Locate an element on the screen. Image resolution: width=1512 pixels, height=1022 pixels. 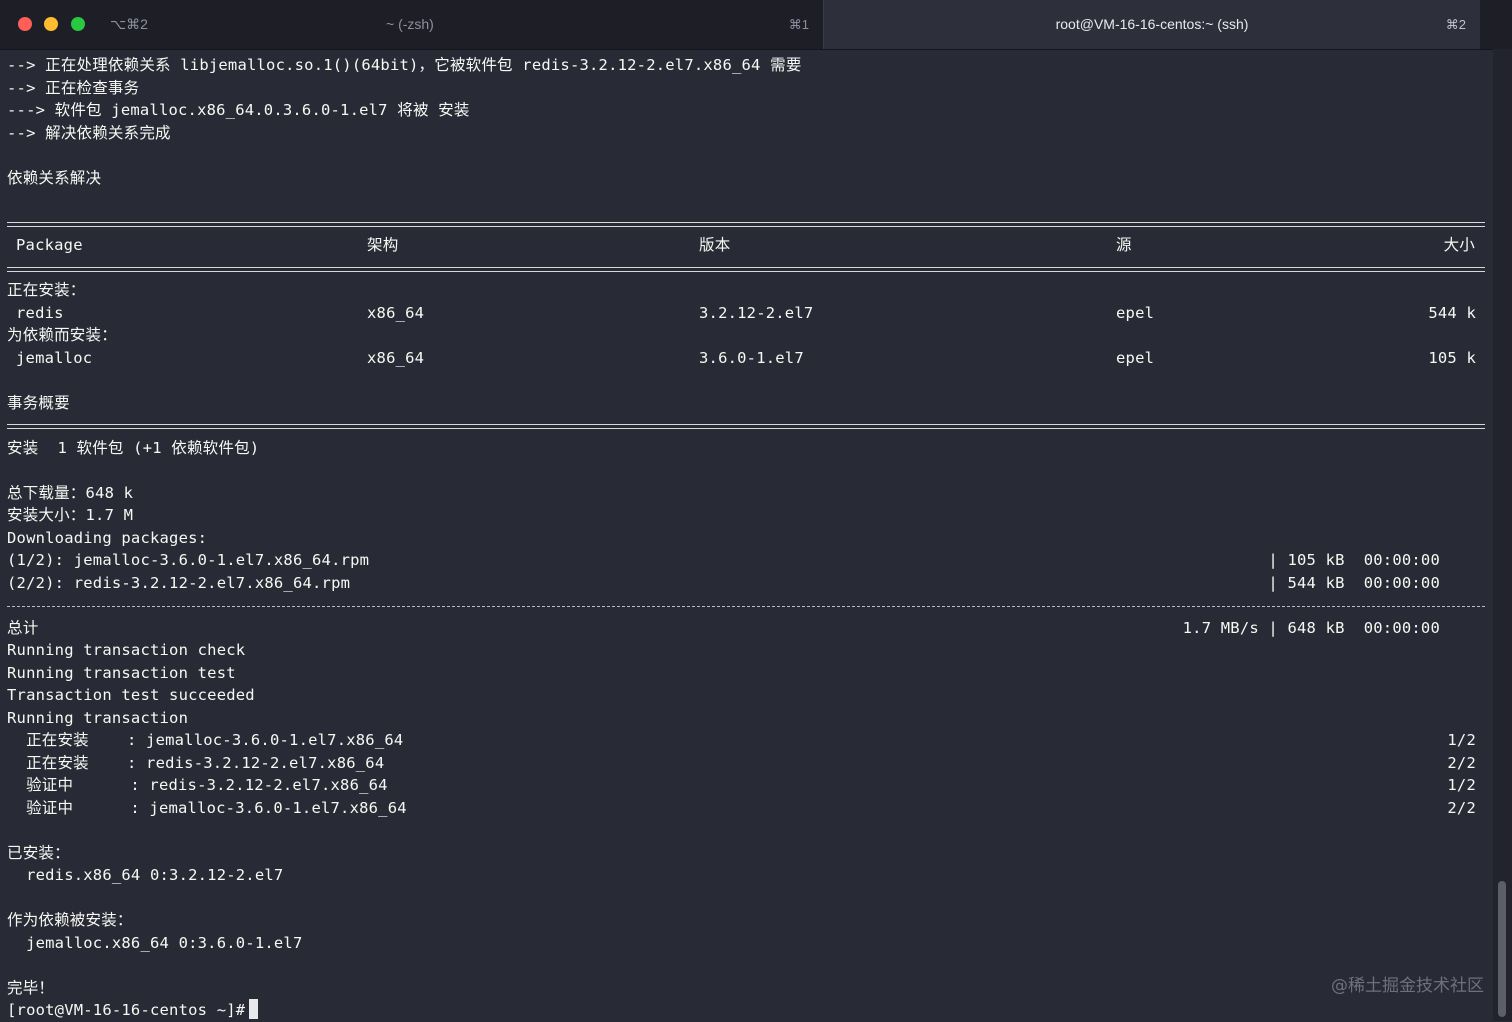
tab-title: root@VM-16-16-centos:~ (ssh) is located at coordinates (1152, 24).